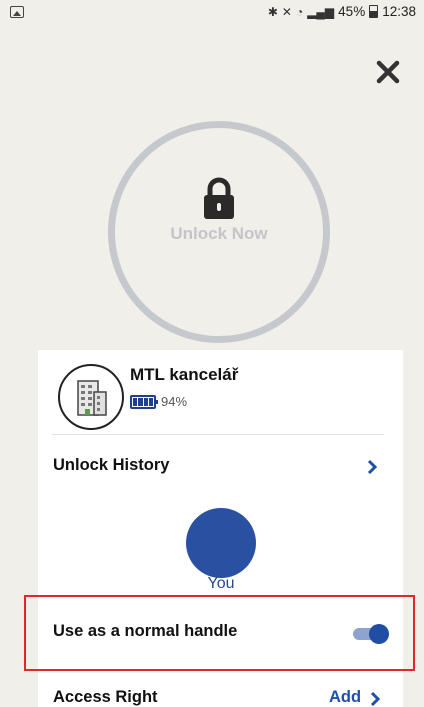  What do you see at coordinates (219, 198) in the screenshot?
I see `lock-icon` at bounding box center [219, 198].